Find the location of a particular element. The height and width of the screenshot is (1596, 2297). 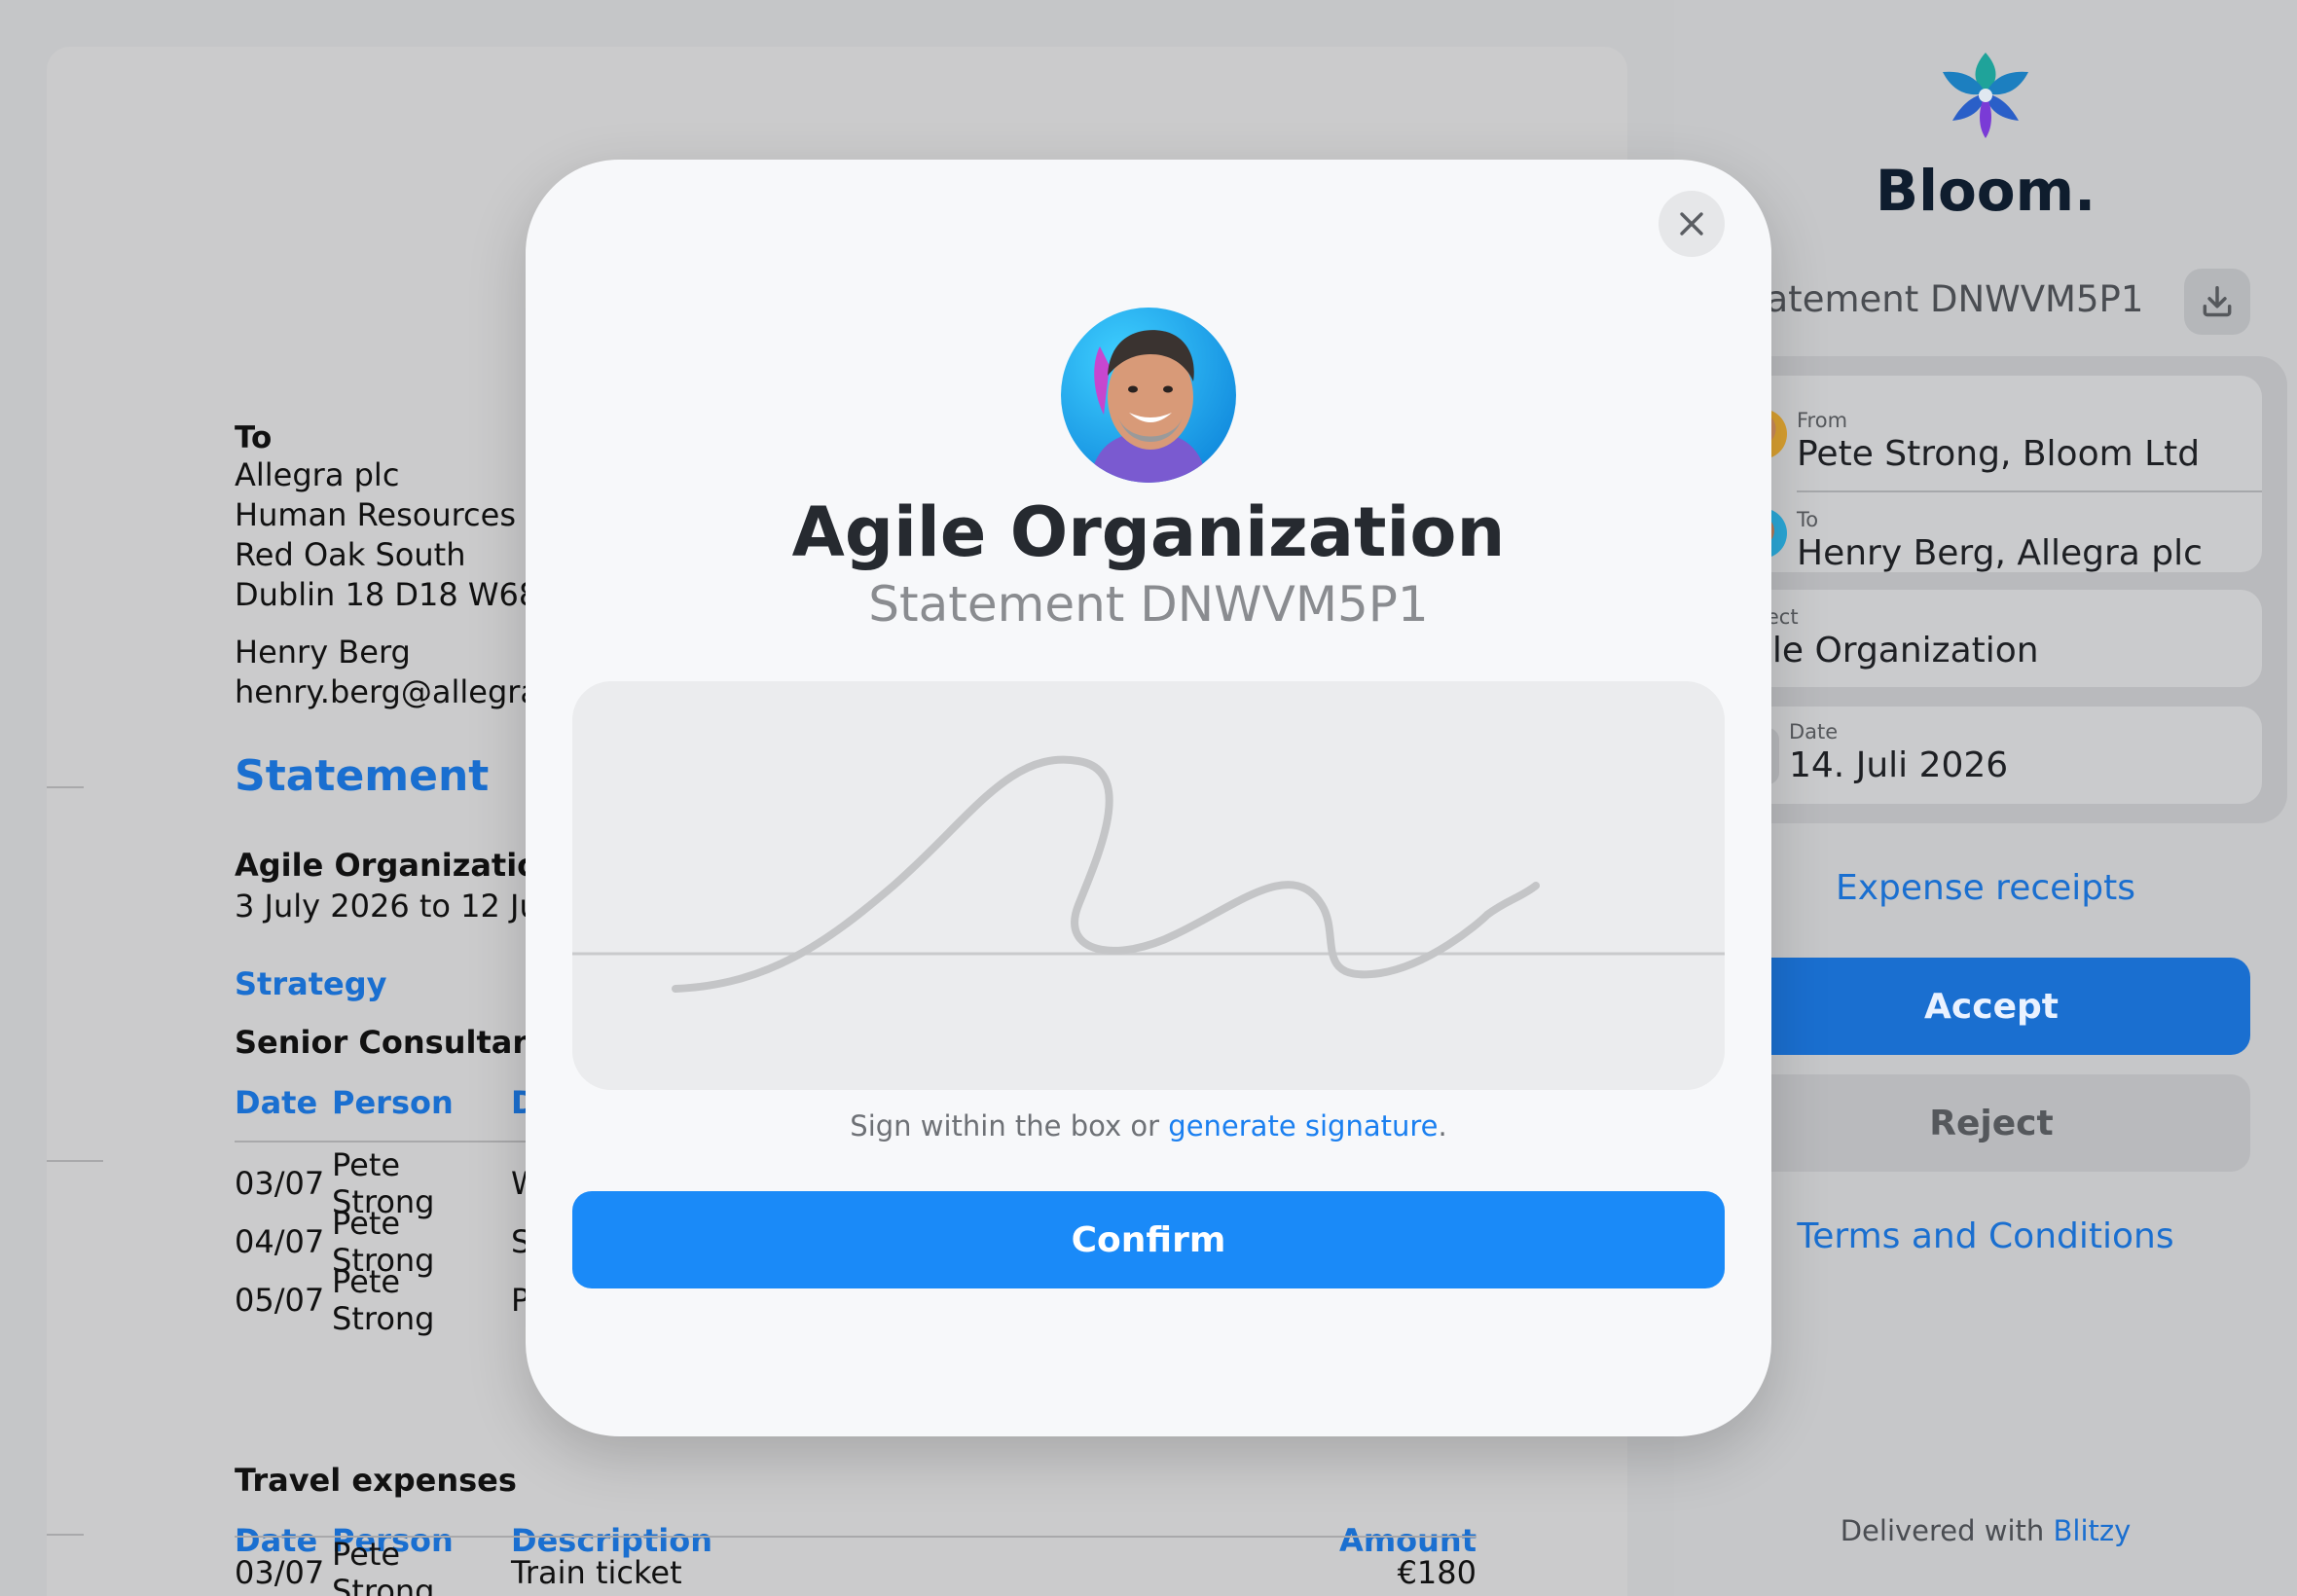

to-value: Henry Berg, Allegra plc is located at coordinates (2000, 553).